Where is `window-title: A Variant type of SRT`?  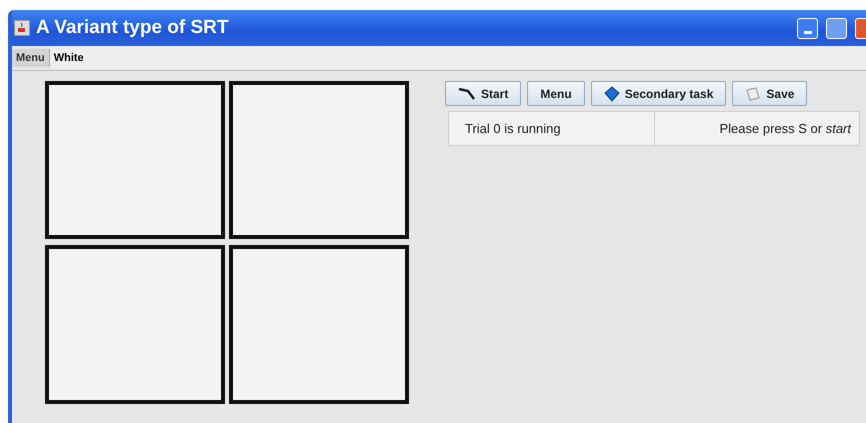 window-title: A Variant type of SRT is located at coordinates (133, 28).